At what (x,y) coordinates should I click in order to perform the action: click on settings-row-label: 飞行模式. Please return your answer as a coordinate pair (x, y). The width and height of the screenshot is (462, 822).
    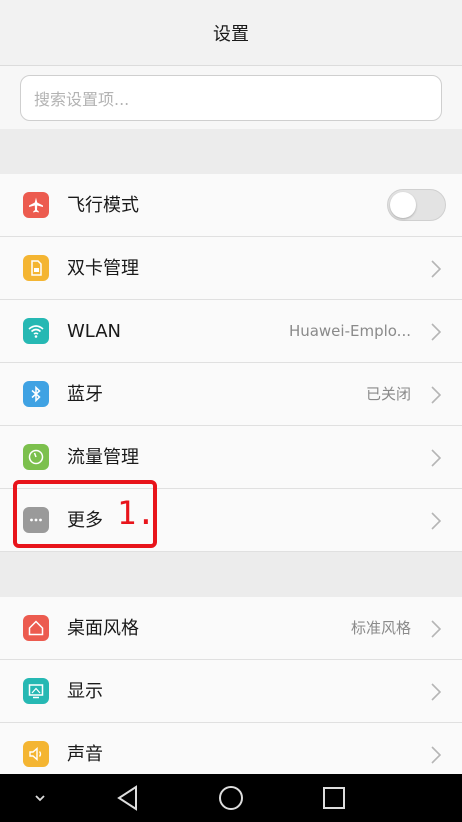
    Looking at the image, I should click on (103, 205).